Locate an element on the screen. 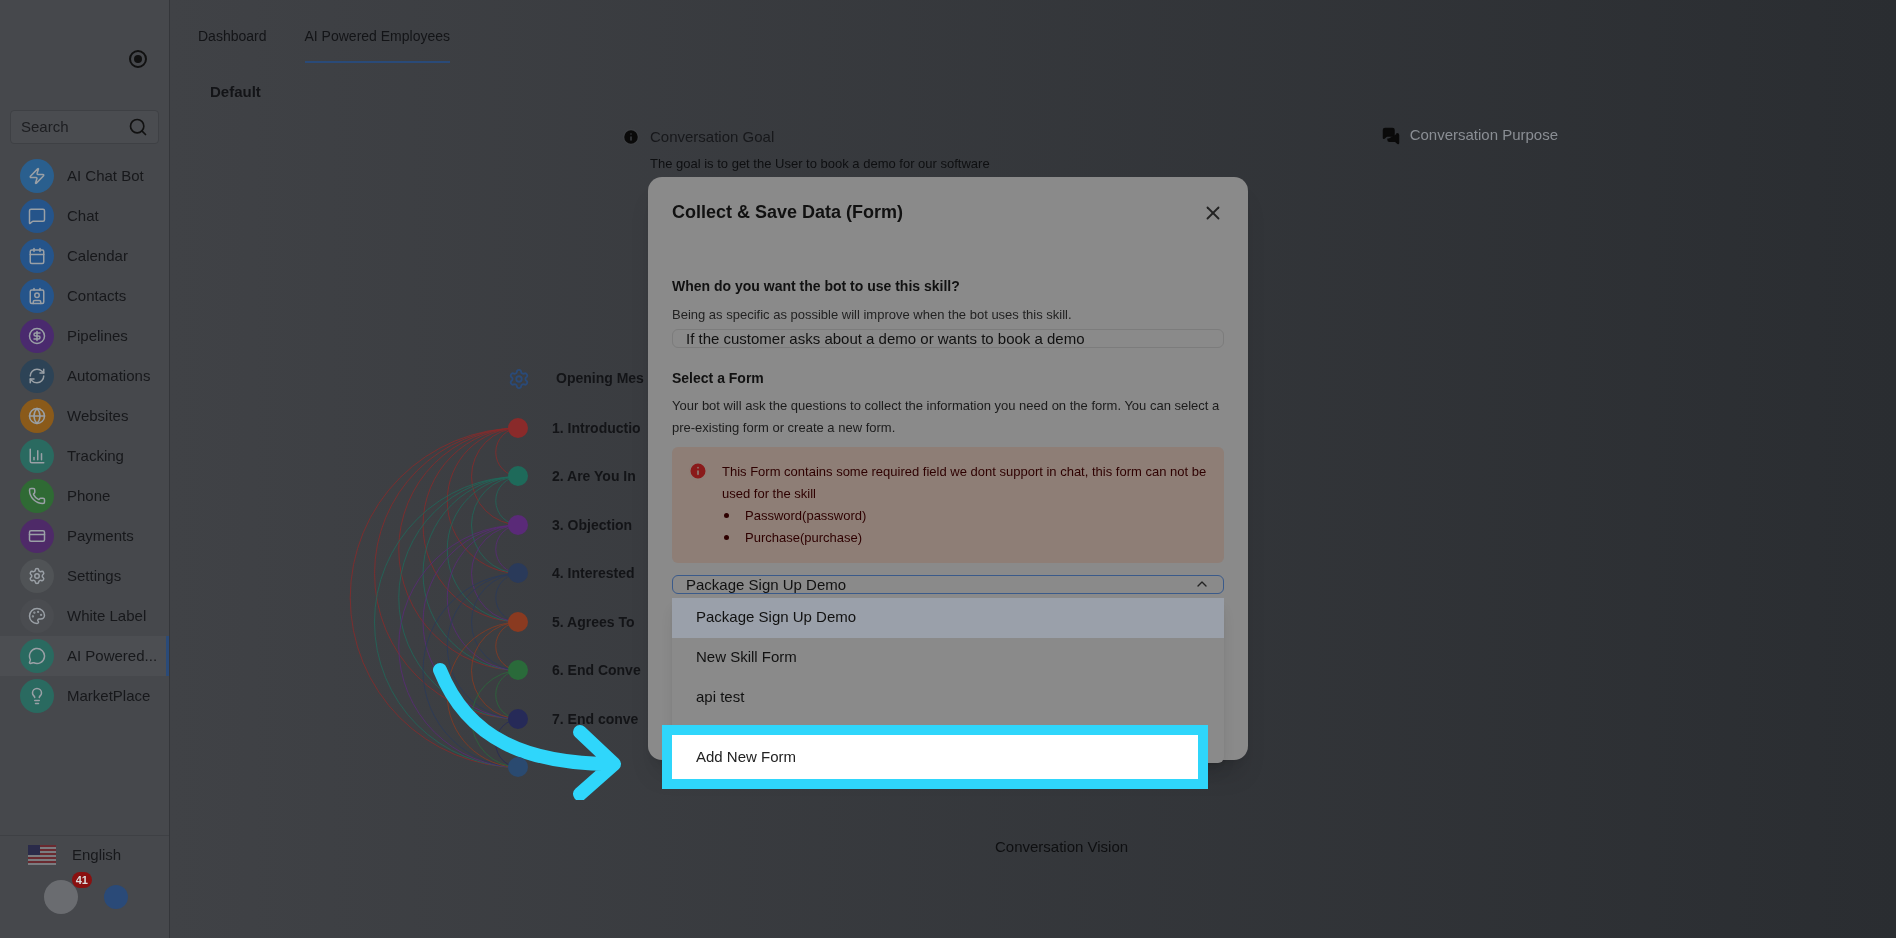  trigger-field: If the customer asks about a demo or wants to book a demo is located at coordinates (948, 338).